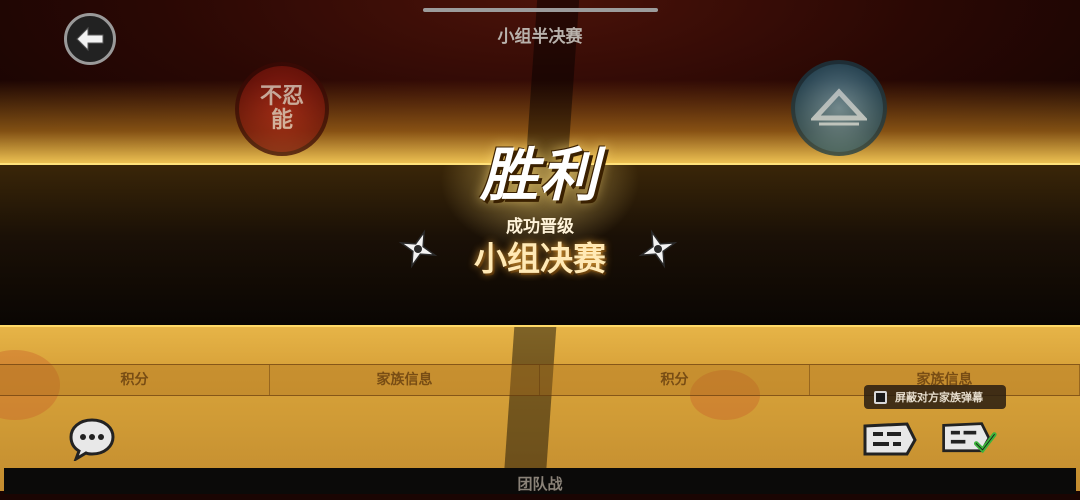 The image size is (1080, 500). I want to click on next-stage-title: 小组决赛, so click(540, 258).